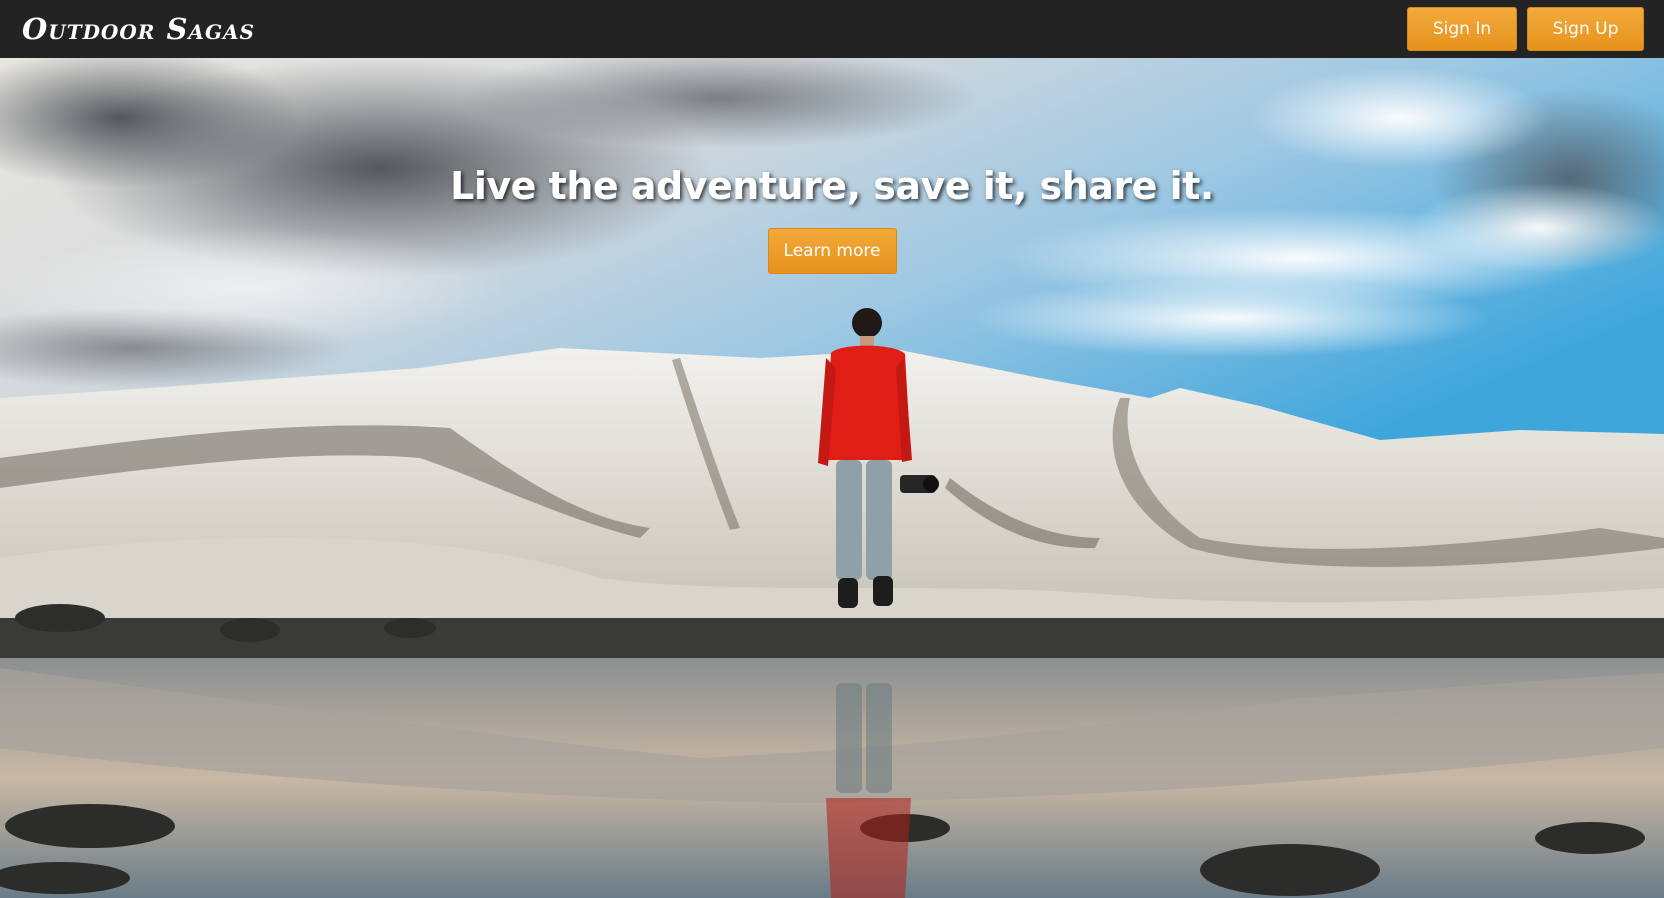 Image resolution: width=1664 pixels, height=898 pixels. What do you see at coordinates (138, 29) in the screenshot?
I see `brand-logo: Outdoor Sagas` at bounding box center [138, 29].